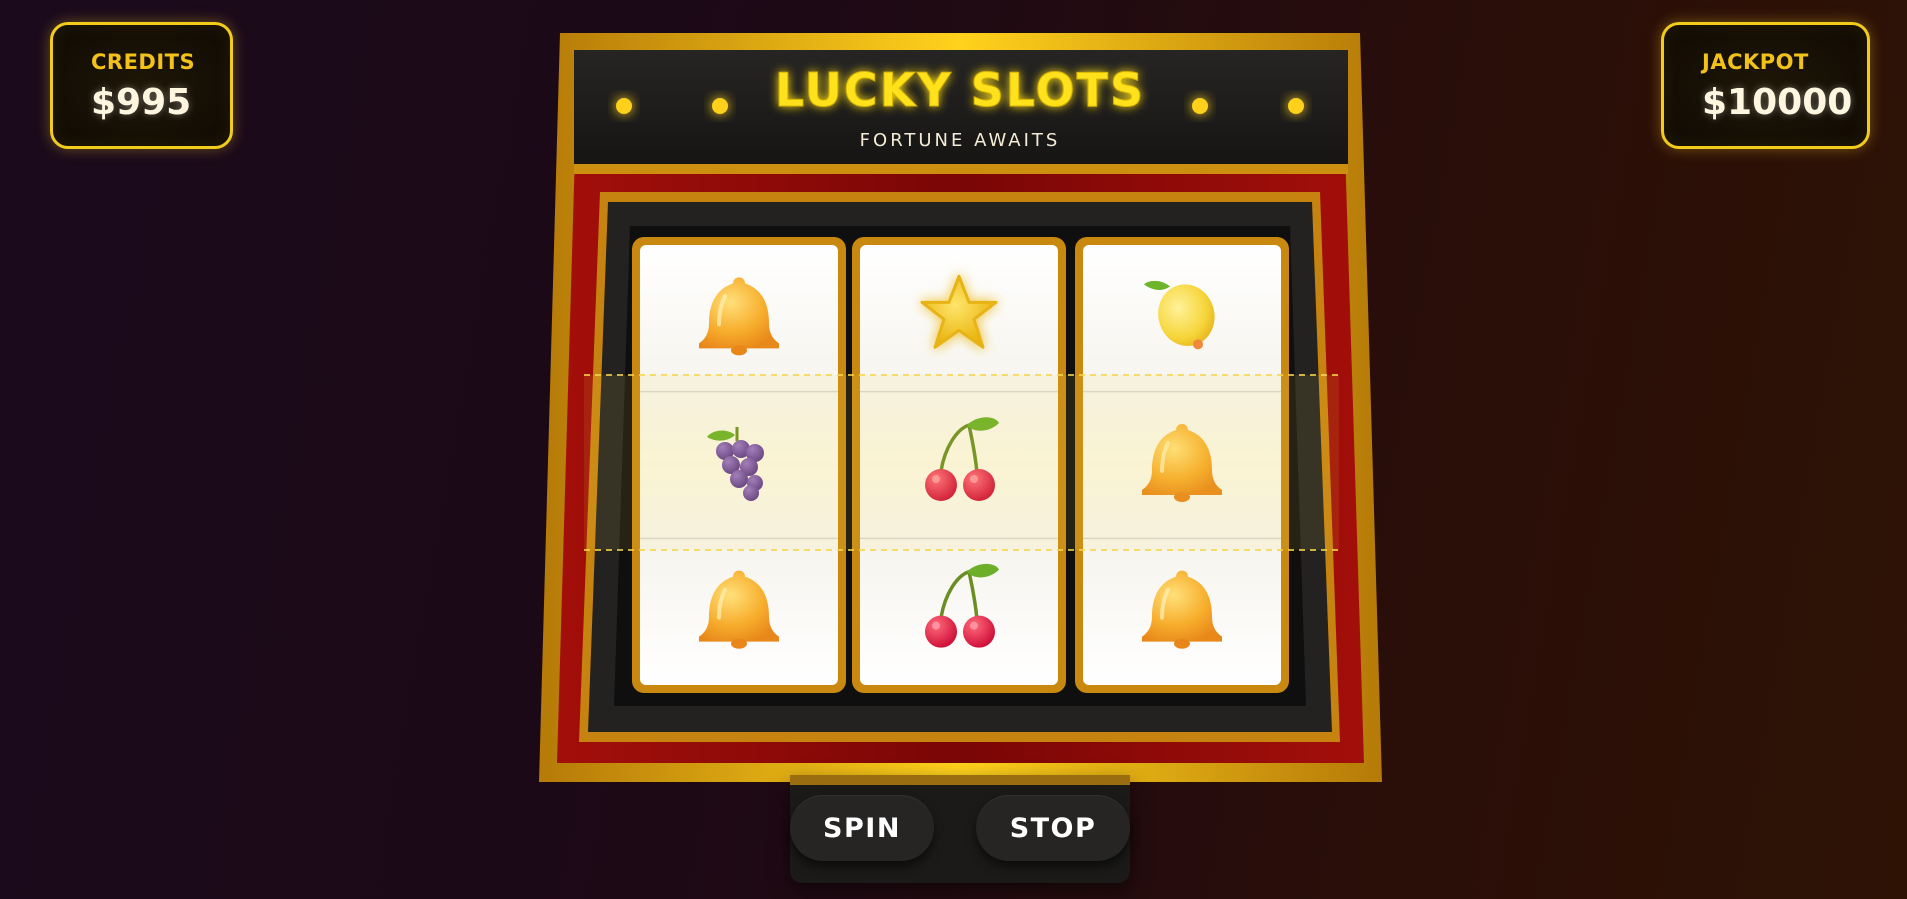 The height and width of the screenshot is (899, 1907). What do you see at coordinates (1053, 828) in the screenshot?
I see `stop-button: STOP` at bounding box center [1053, 828].